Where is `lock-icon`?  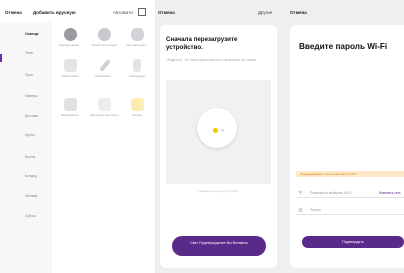
lock-icon is located at coordinates (300, 209).